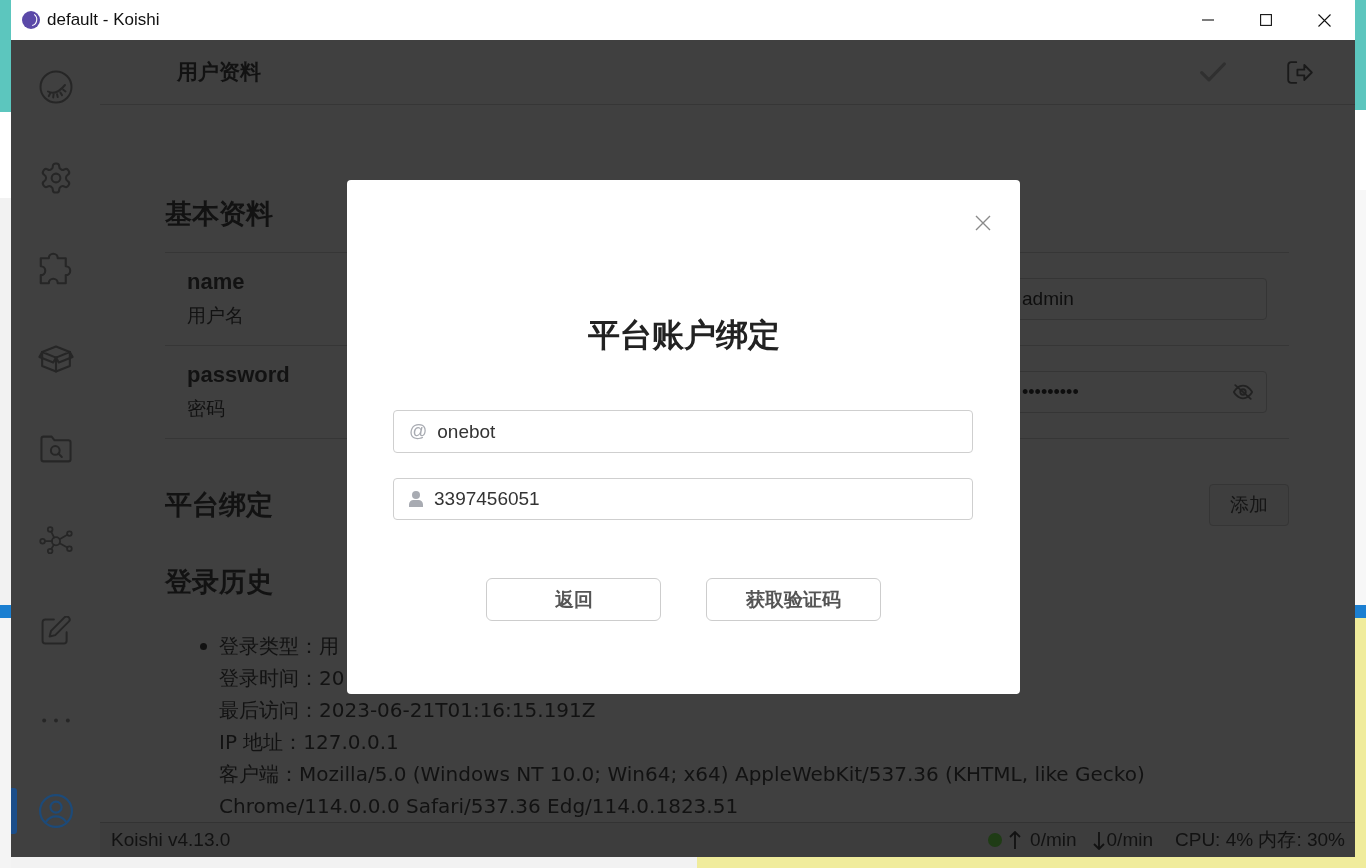 The image size is (1366, 868). I want to click on window-title: default - Koishi, so click(103, 20).